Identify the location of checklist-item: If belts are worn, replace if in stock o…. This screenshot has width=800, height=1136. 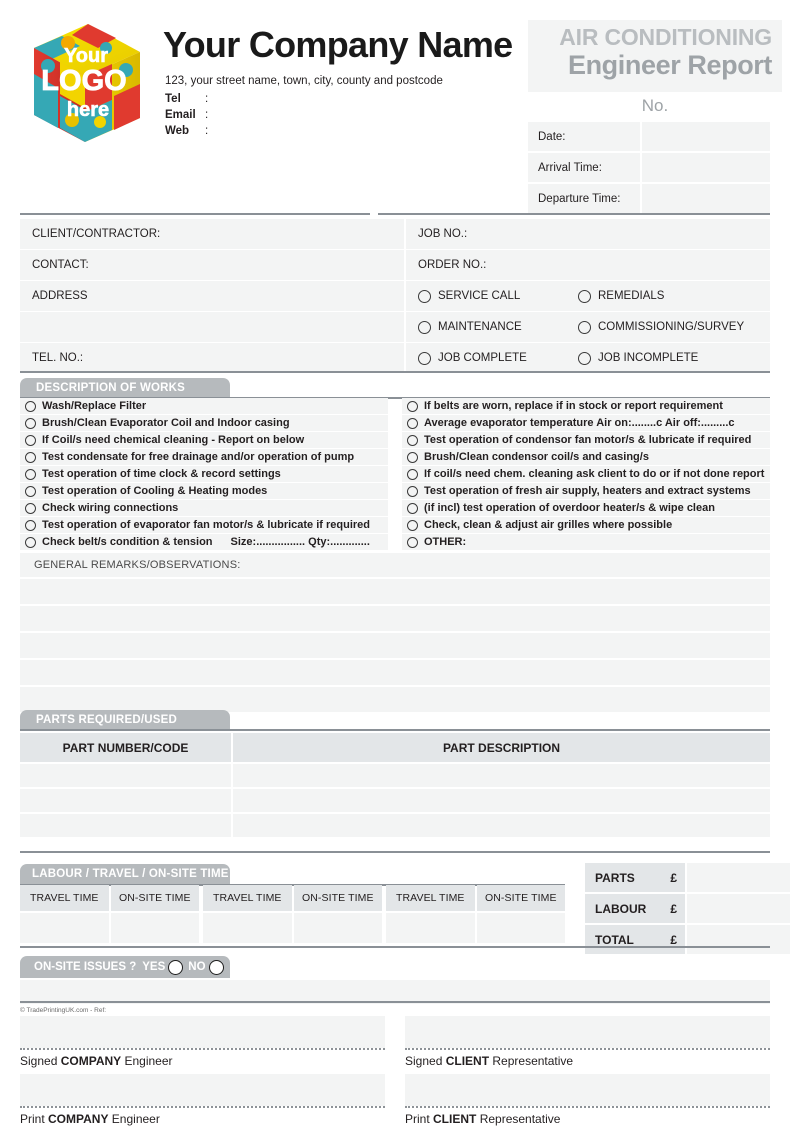
(586, 406).